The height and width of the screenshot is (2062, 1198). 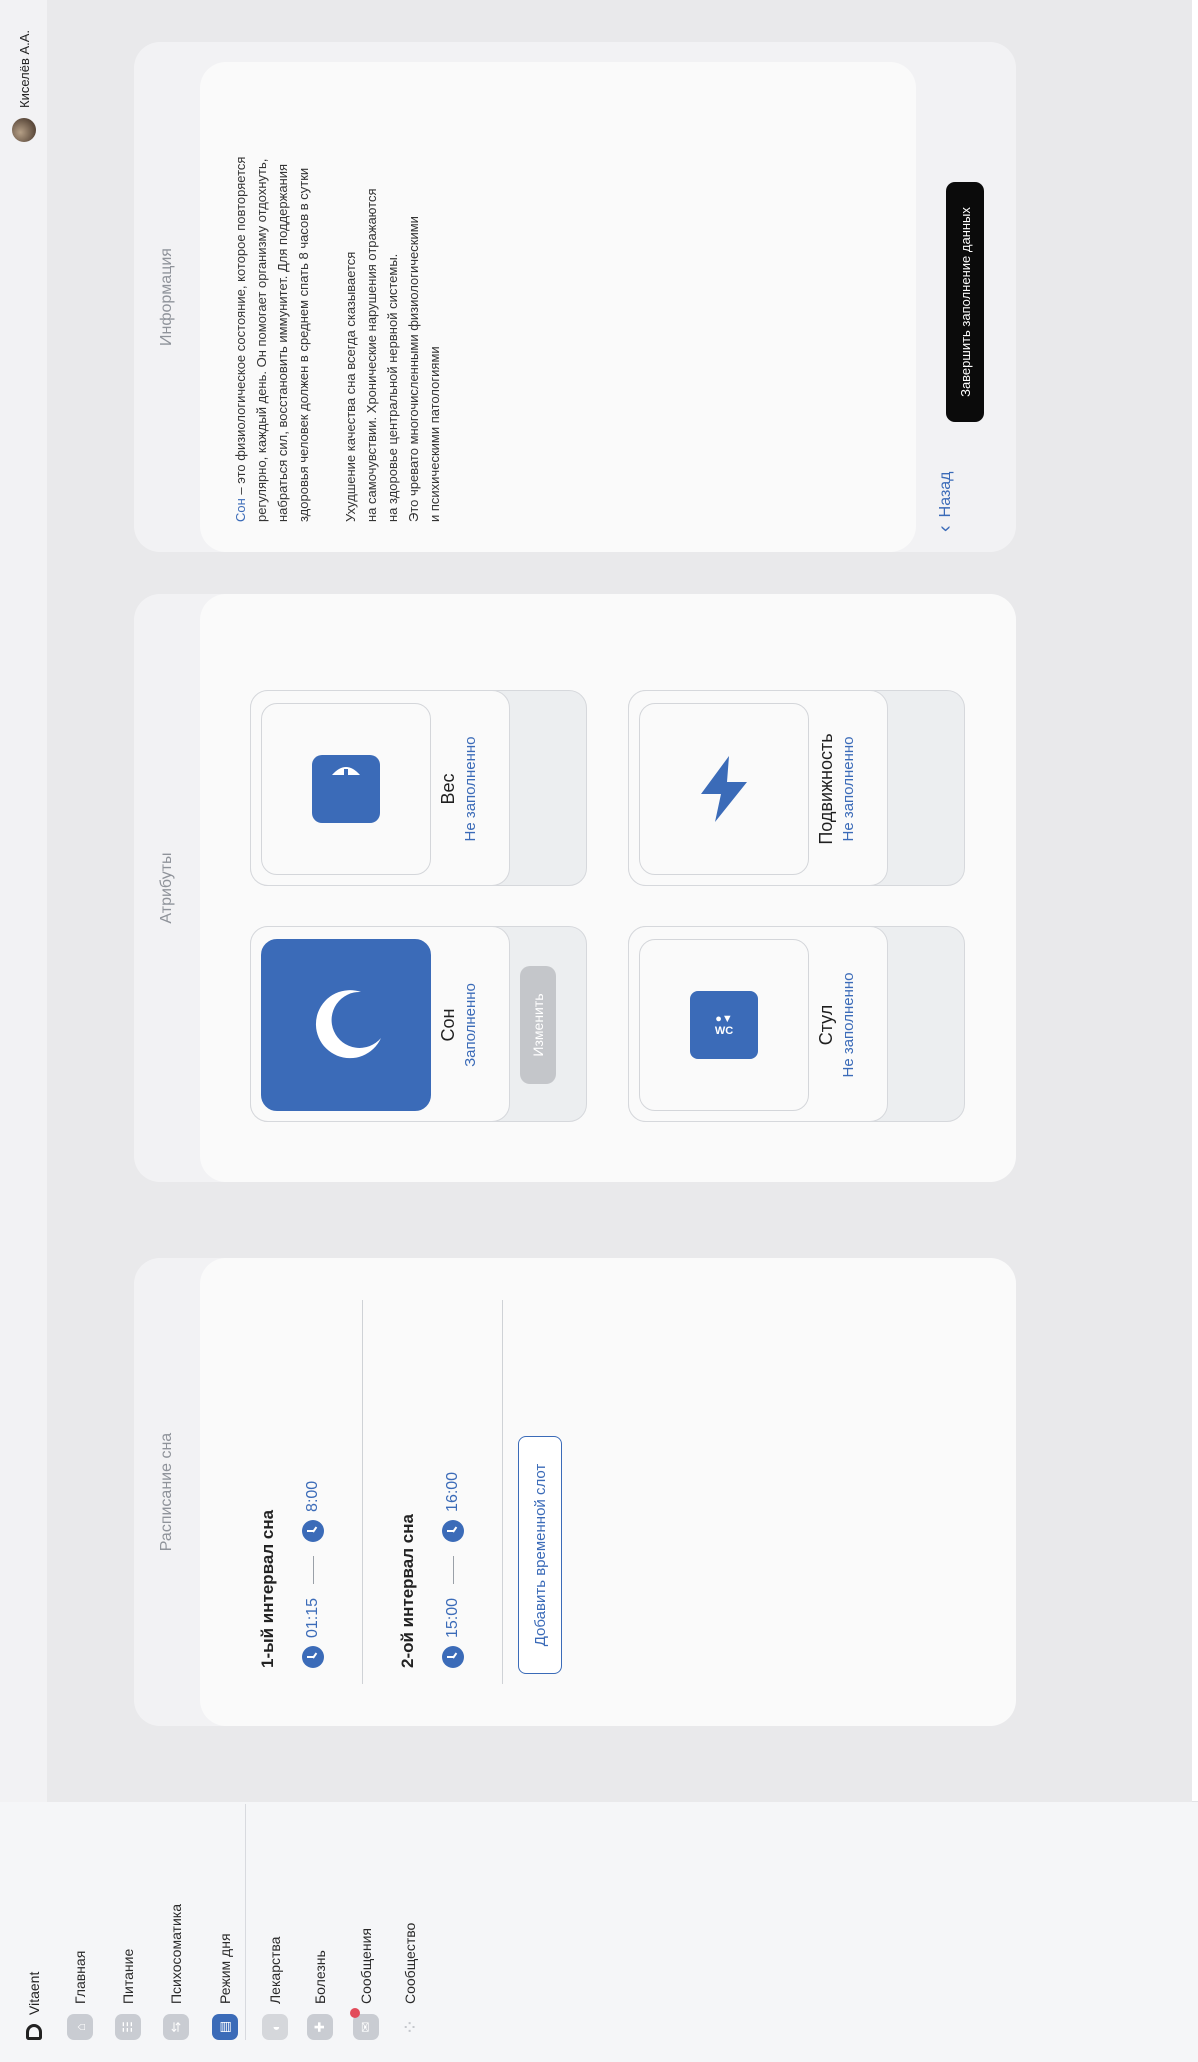 I want to click on sidebar-item-medicines: ◐ Лекарства, so click(x=275, y=1922).